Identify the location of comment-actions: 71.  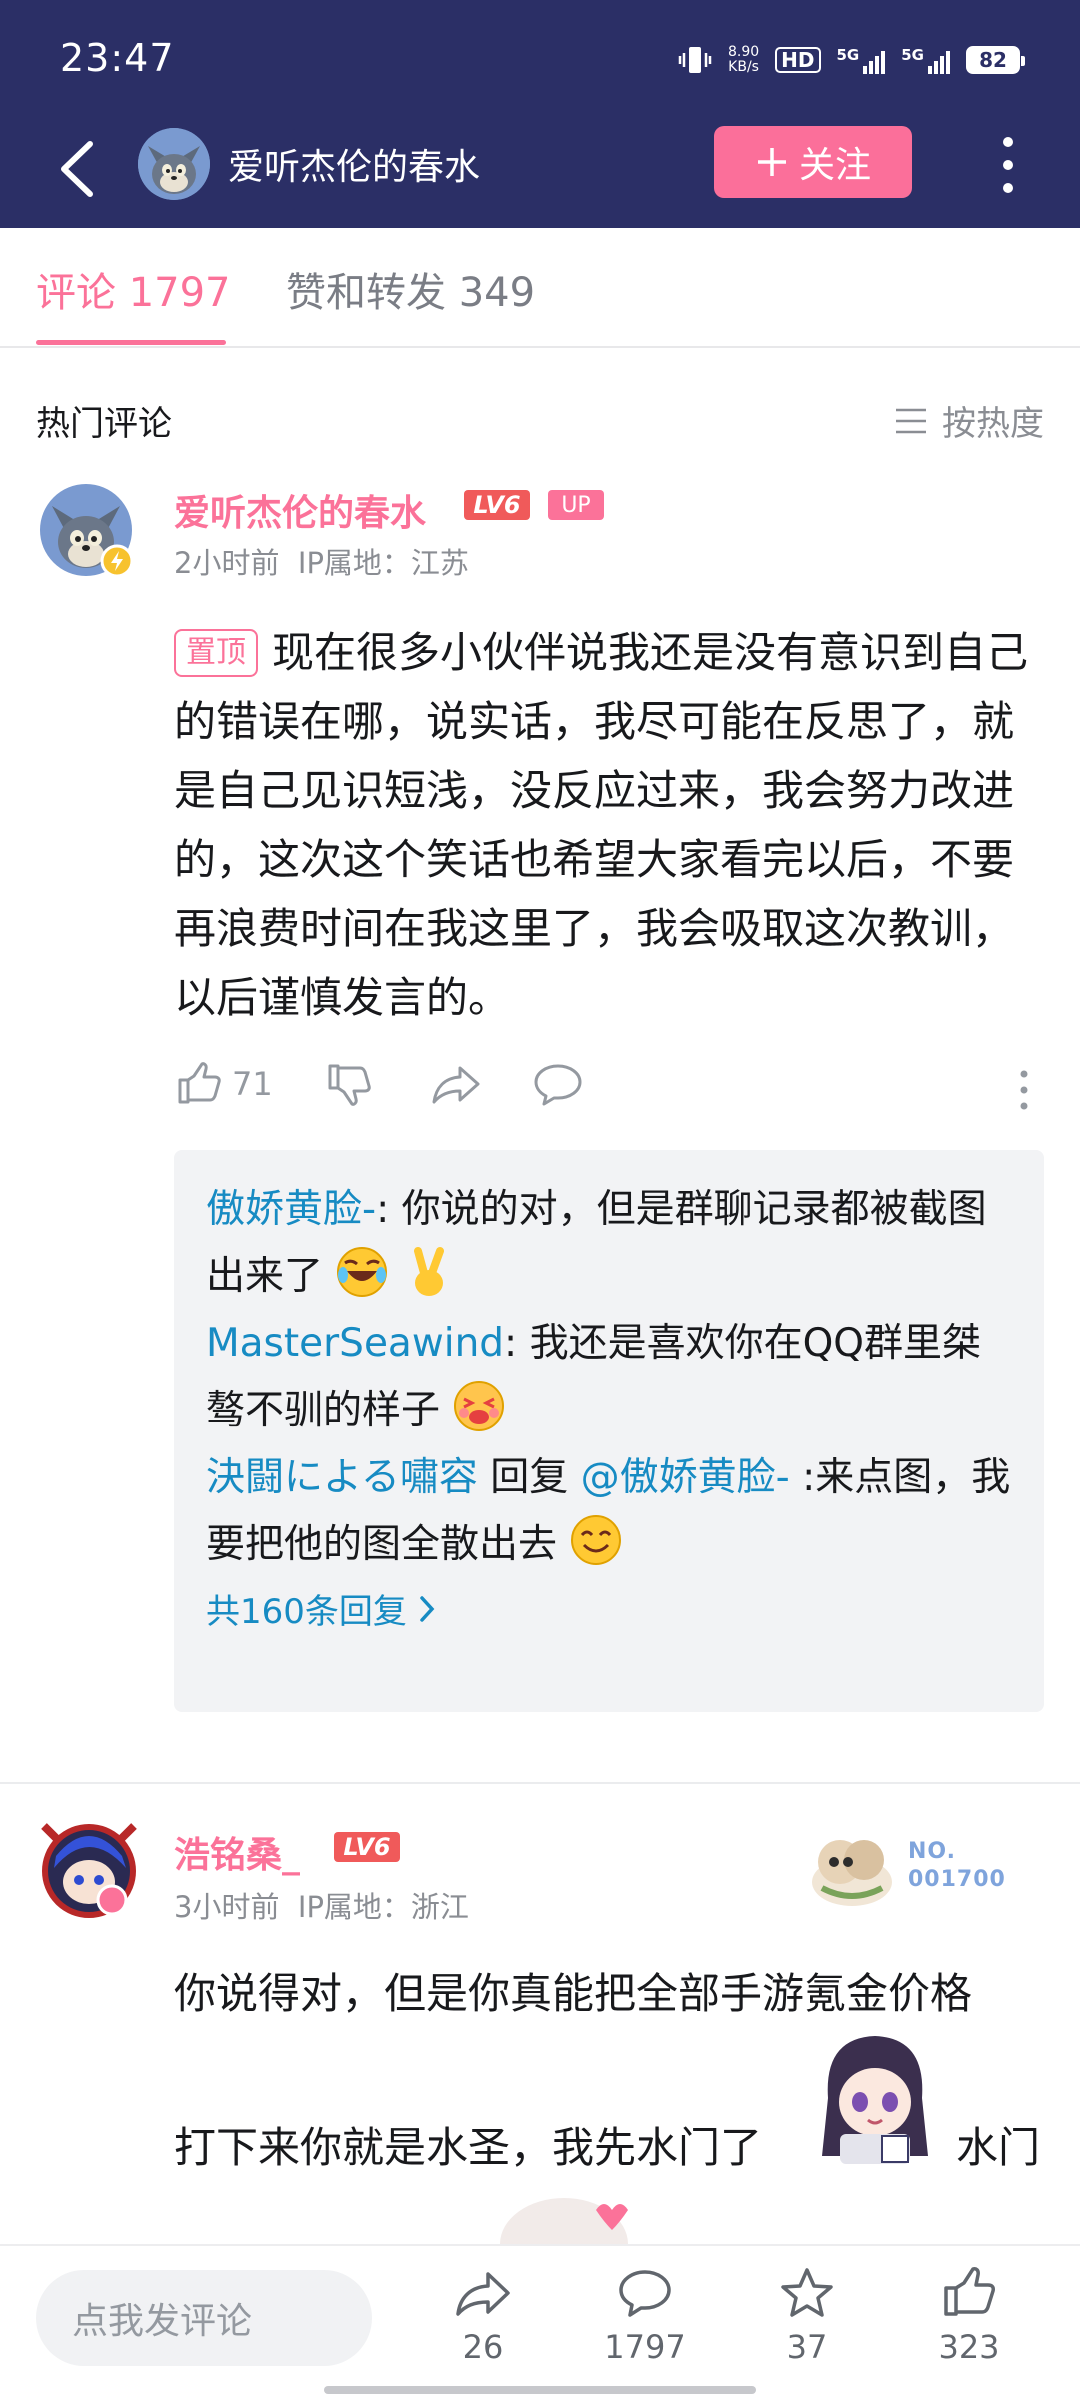
(609, 1090).